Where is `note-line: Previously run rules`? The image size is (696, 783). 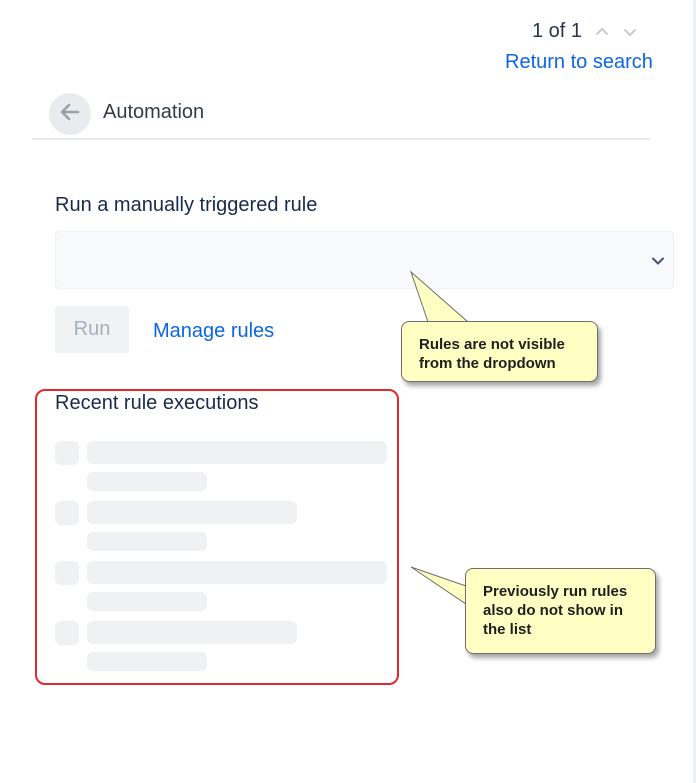
note-line: Previously run rules is located at coordinates (555, 591).